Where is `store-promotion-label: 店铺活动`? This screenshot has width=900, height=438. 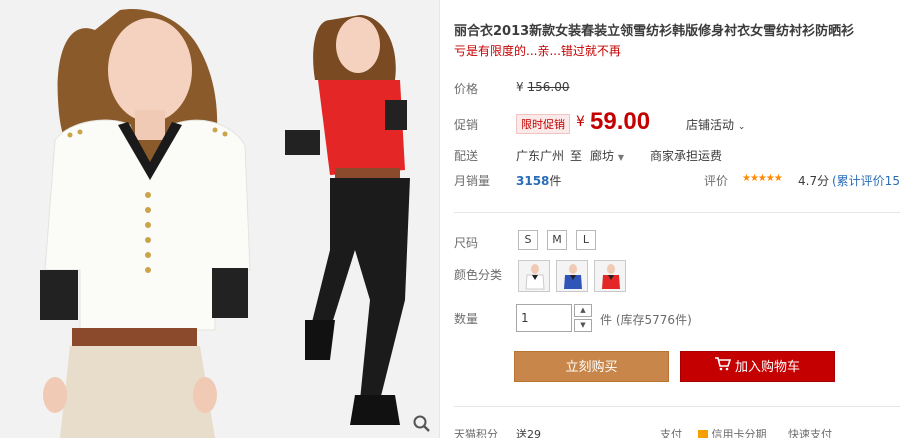 store-promotion-label: 店铺活动 is located at coordinates (710, 125).